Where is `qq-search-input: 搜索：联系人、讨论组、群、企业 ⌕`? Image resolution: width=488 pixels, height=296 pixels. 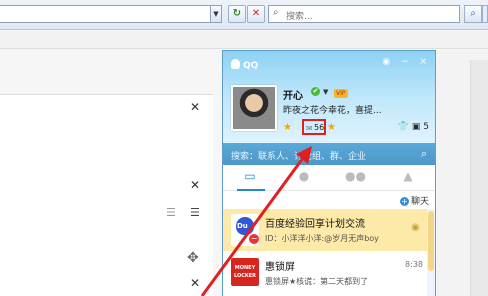
qq-search-input: 搜索：联系人、讨论组、群、企业 ⌕ is located at coordinates (329, 154).